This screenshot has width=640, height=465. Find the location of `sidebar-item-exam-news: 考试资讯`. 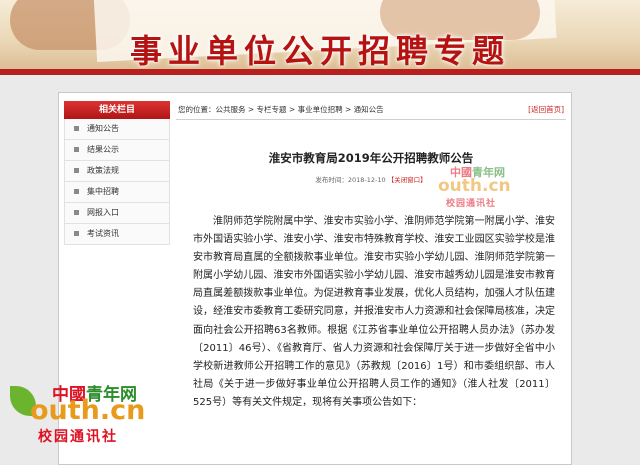

sidebar-item-exam-news: 考试资讯 is located at coordinates (117, 234).